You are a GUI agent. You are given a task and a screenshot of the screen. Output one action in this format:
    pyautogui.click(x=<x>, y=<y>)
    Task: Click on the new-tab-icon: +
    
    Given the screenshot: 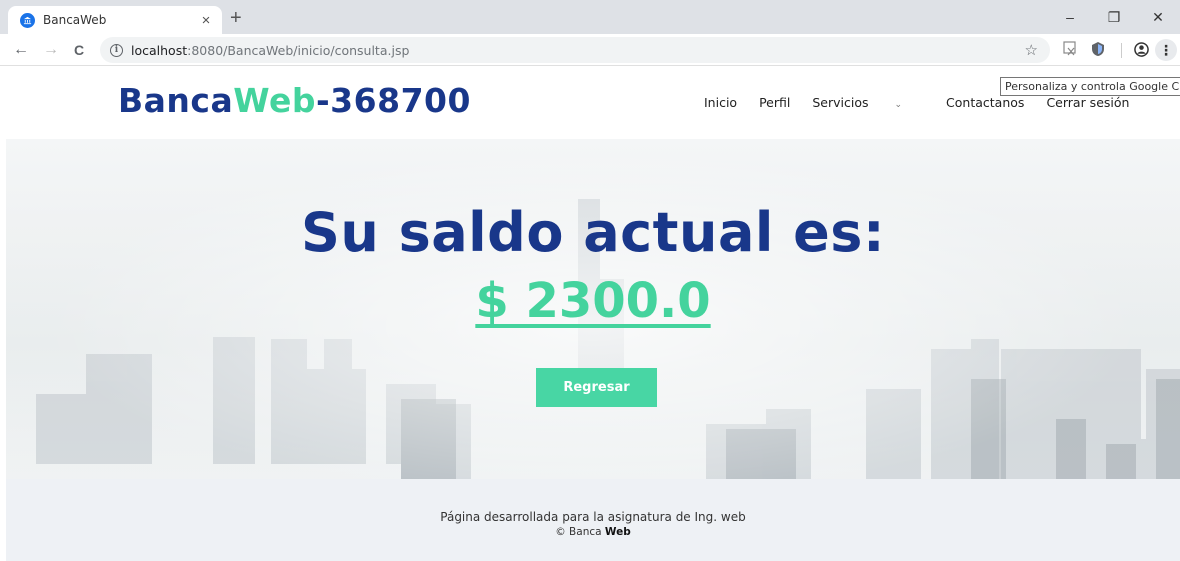 What is the action you would take?
    pyautogui.click(x=236, y=18)
    